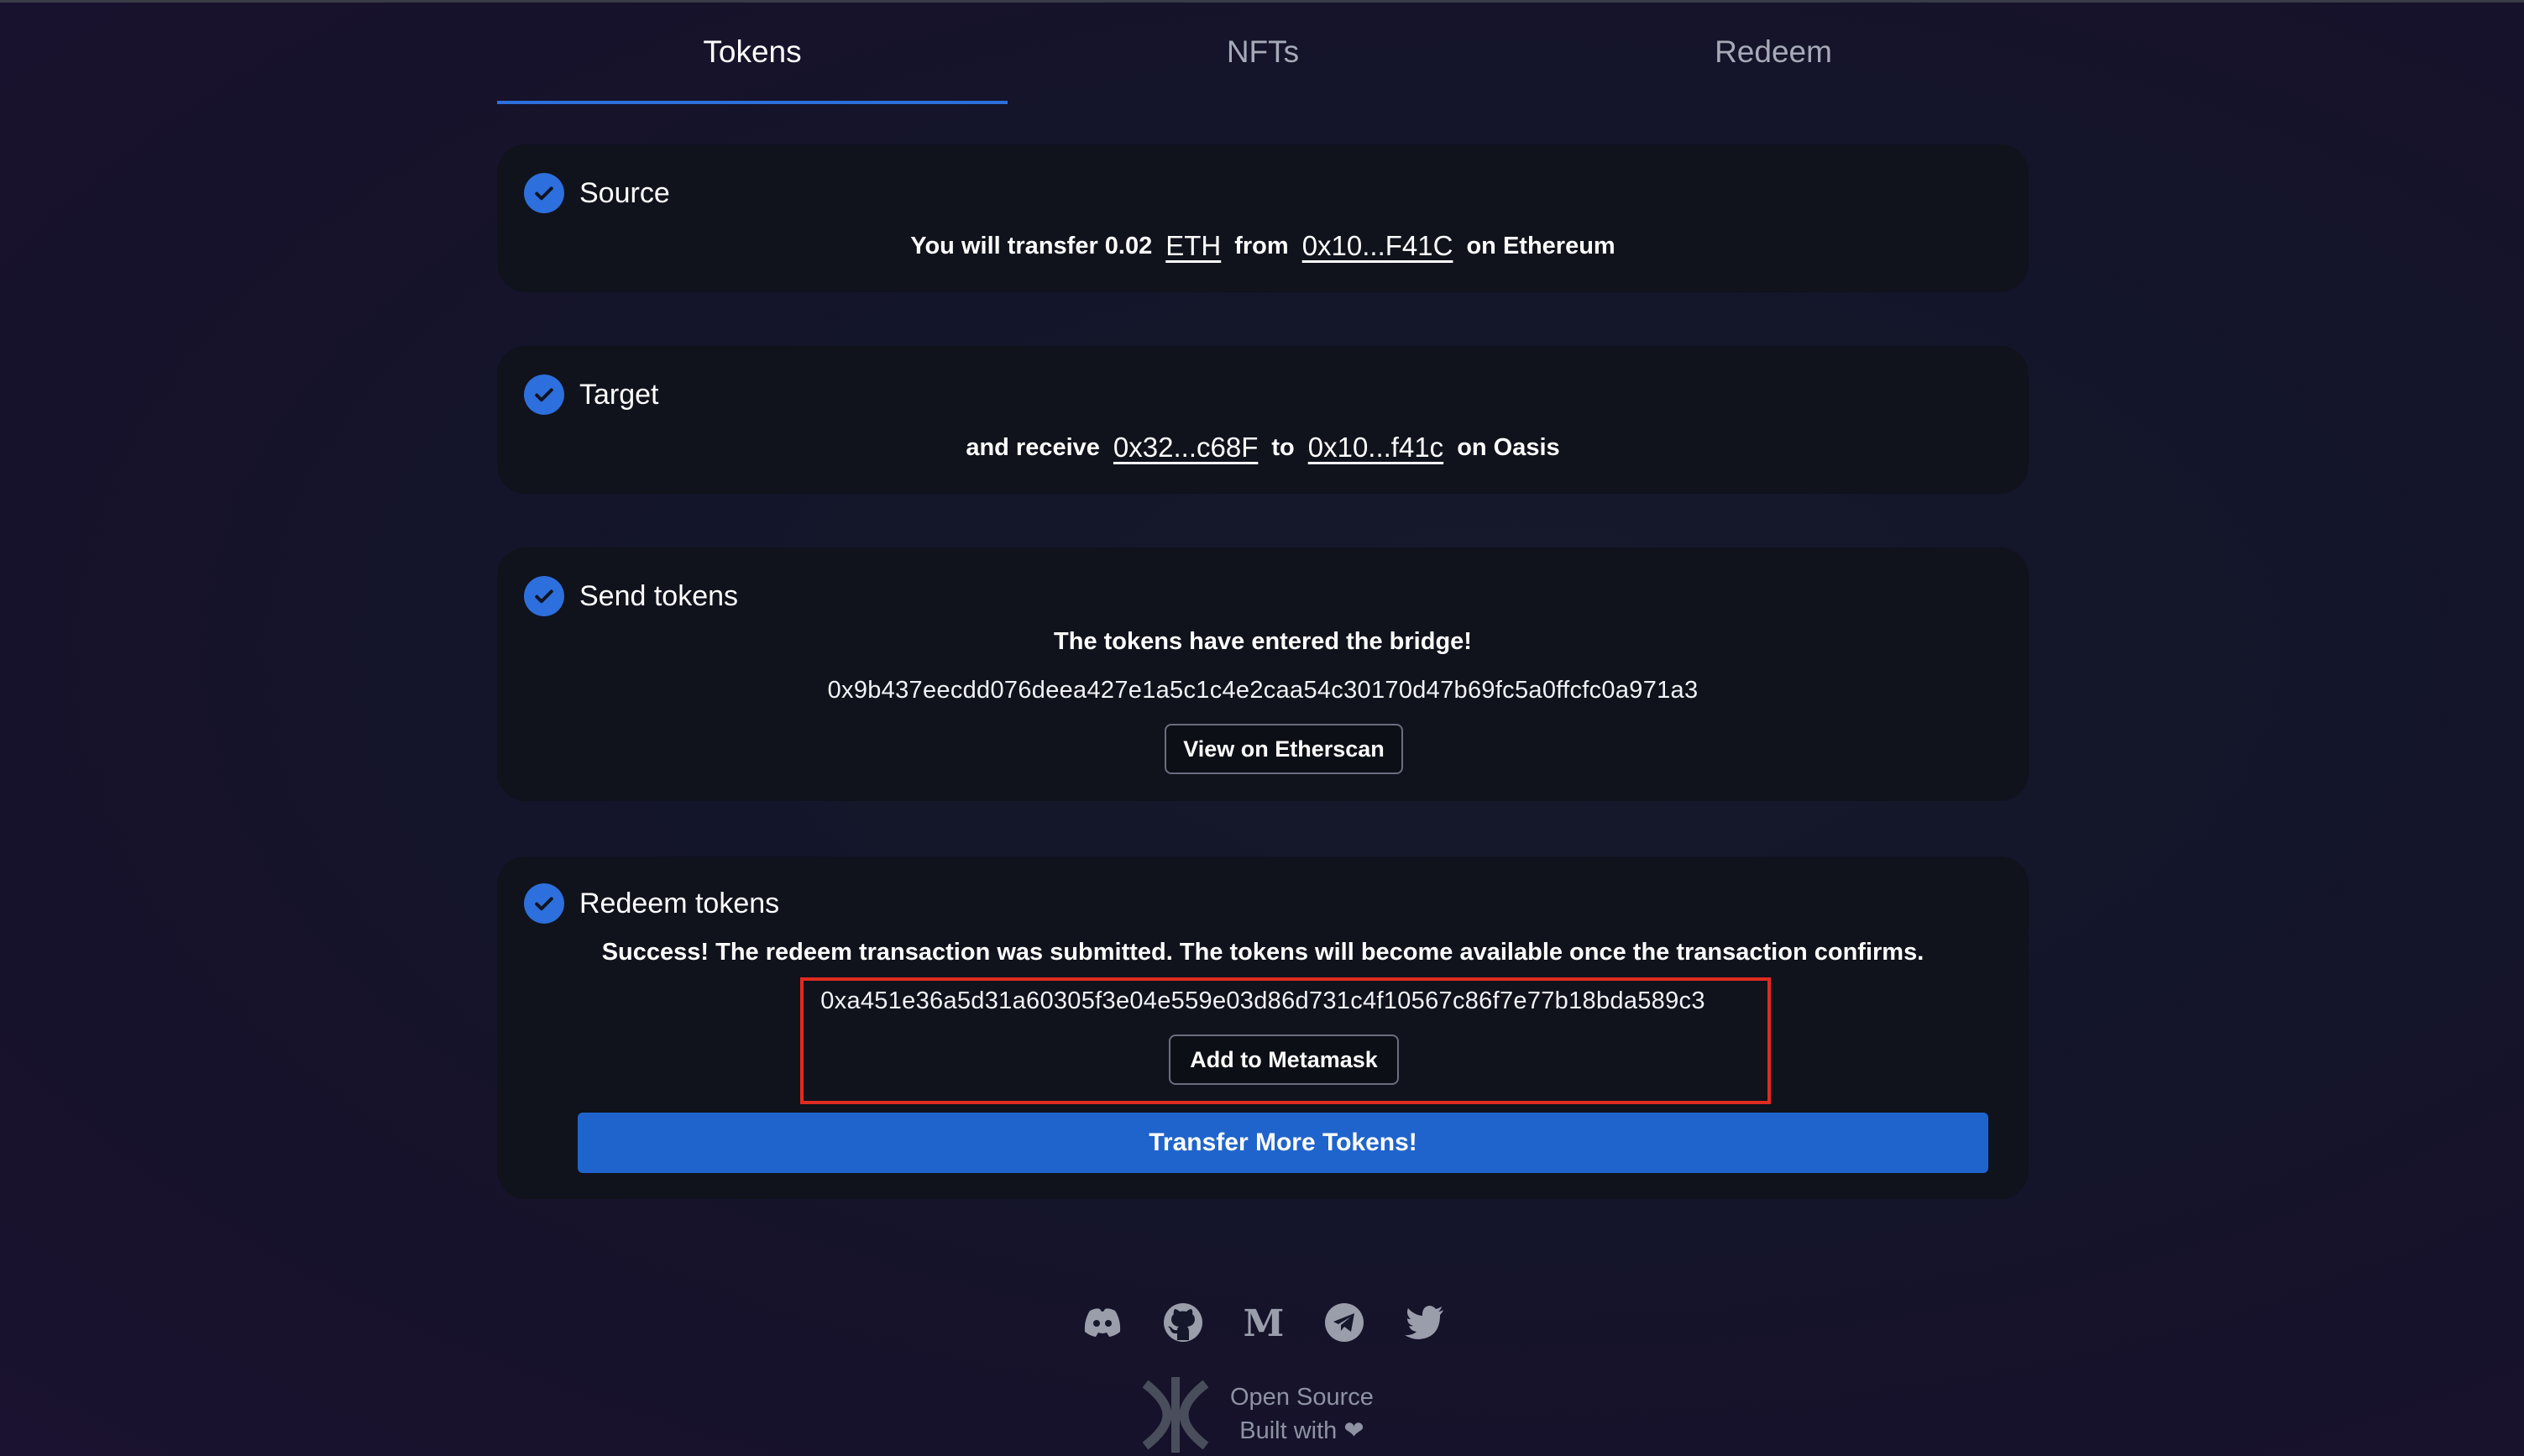  I want to click on svg-text: M, so click(1264, 1322).